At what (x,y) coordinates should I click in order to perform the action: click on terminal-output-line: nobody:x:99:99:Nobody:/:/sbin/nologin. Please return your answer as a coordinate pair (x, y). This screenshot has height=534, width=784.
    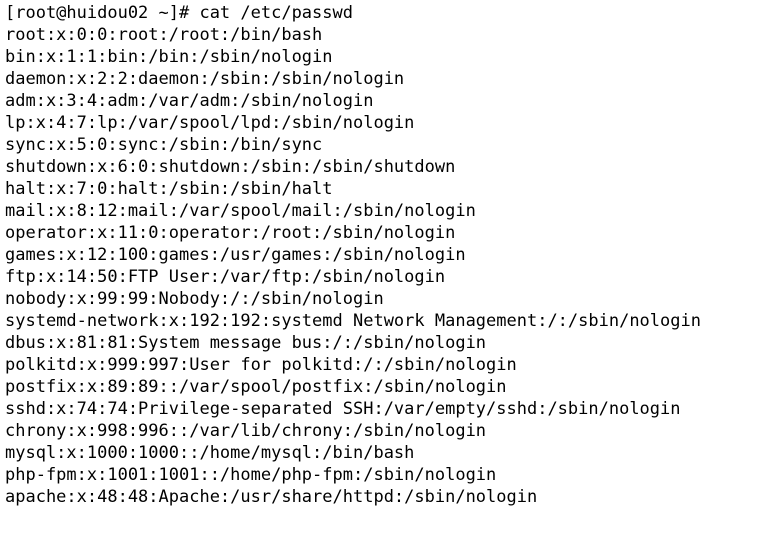
    Looking at the image, I should click on (194, 299).